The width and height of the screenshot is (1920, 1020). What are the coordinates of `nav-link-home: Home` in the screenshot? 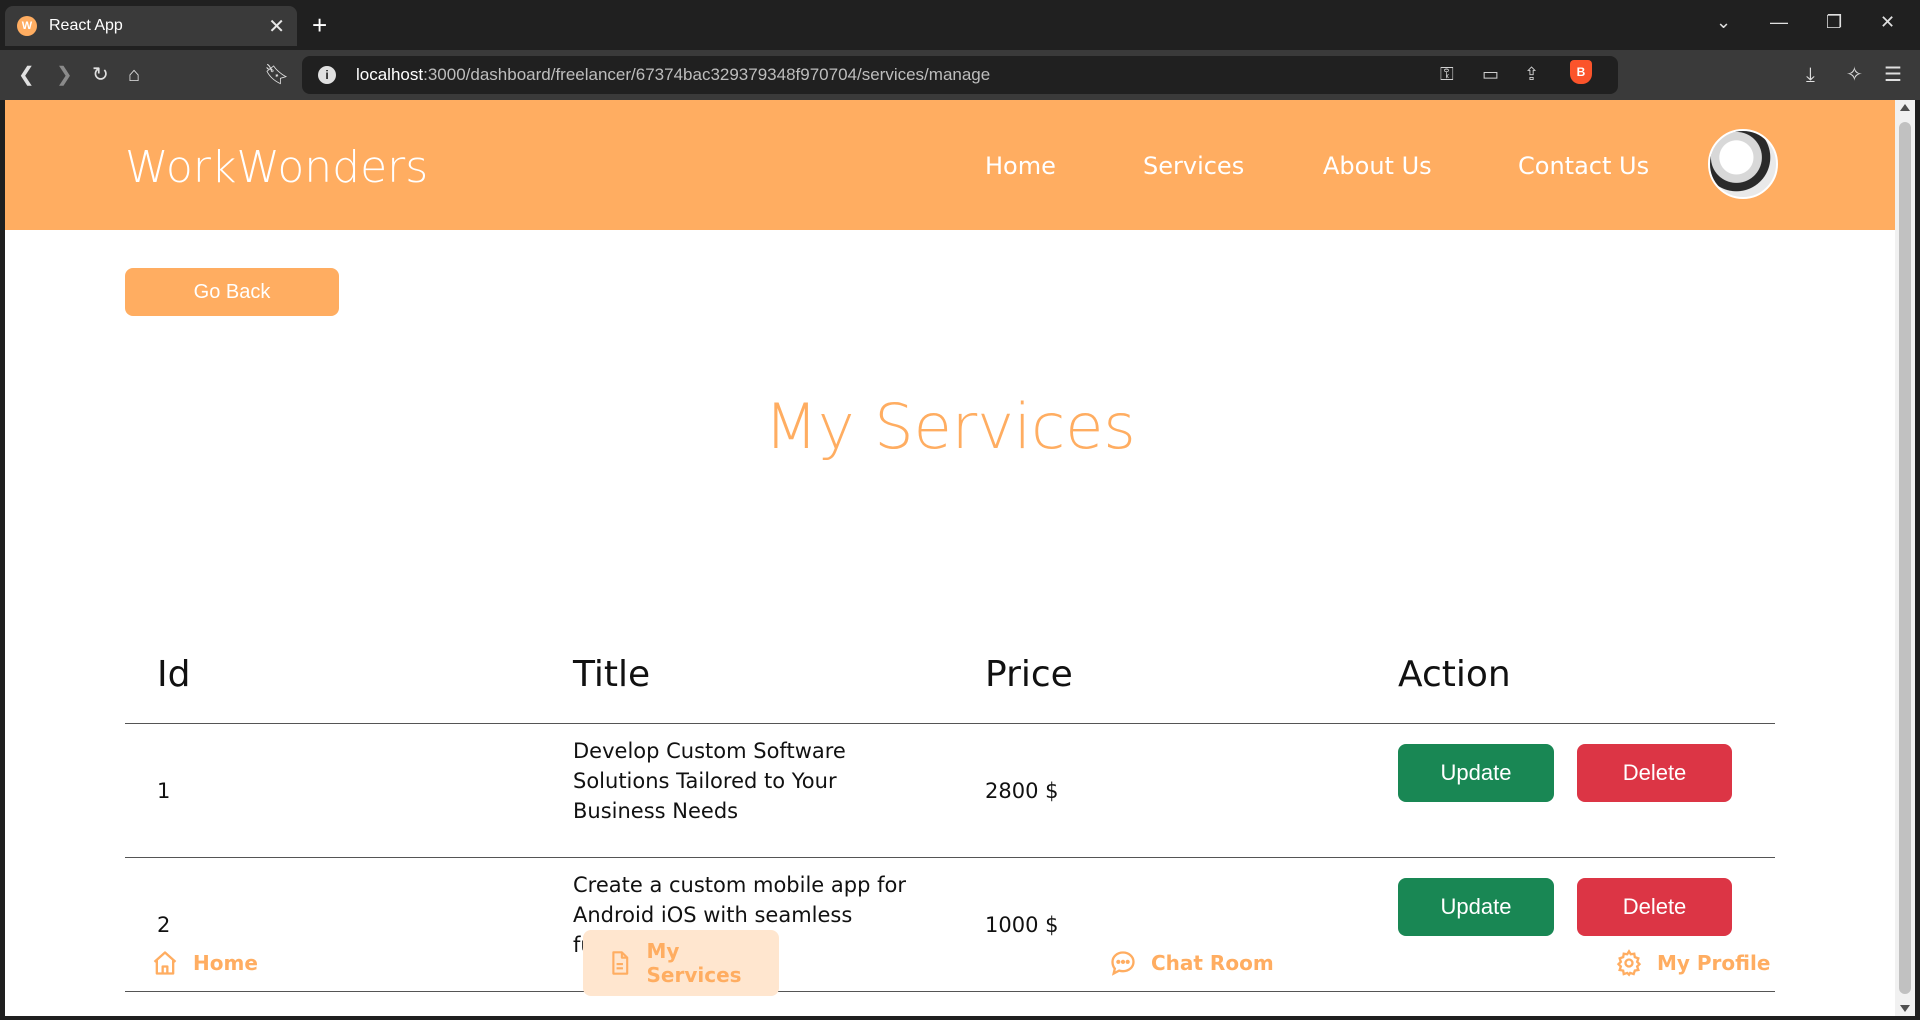 It's located at (1020, 166).